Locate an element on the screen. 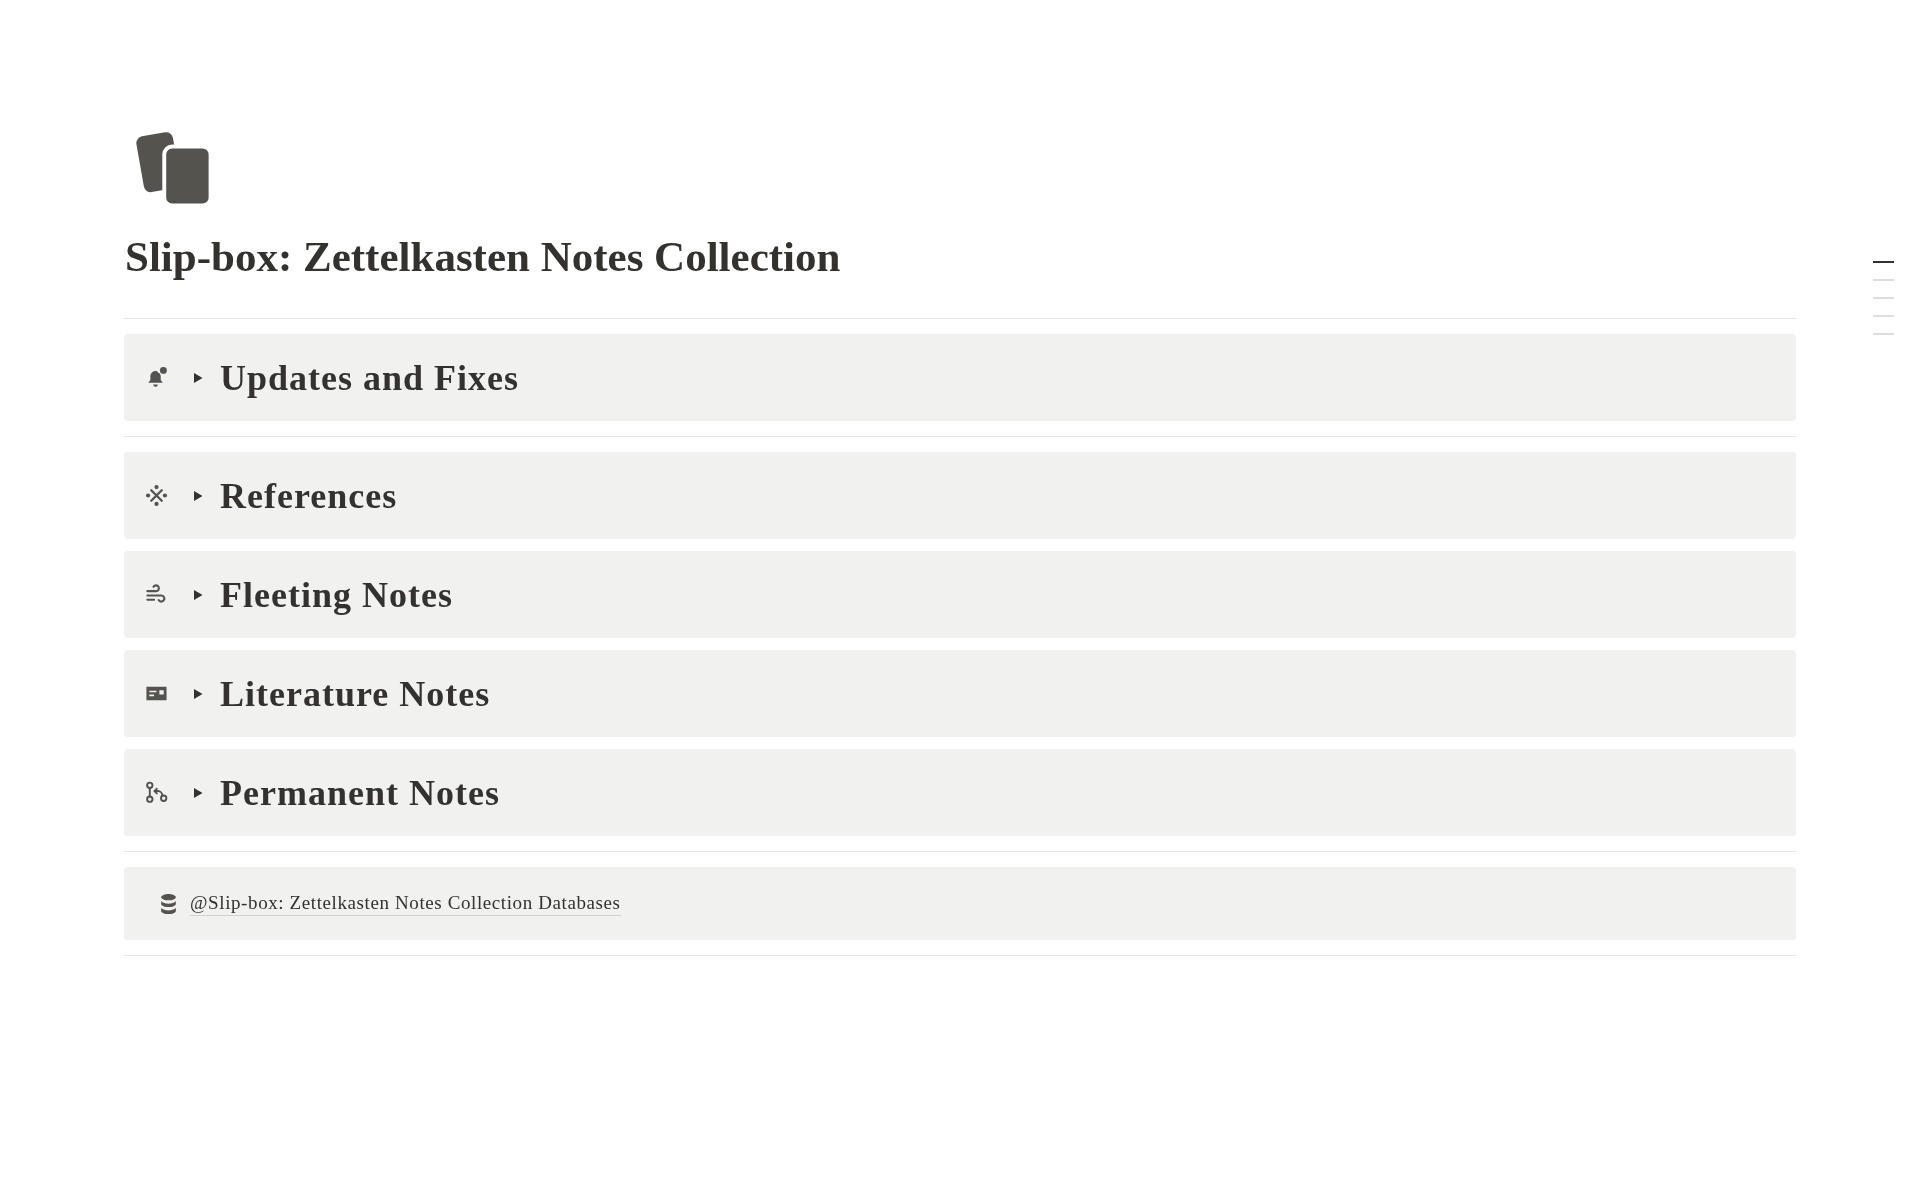 The image size is (1920, 1199). section-heading: Permanent Notes is located at coordinates (360, 793).